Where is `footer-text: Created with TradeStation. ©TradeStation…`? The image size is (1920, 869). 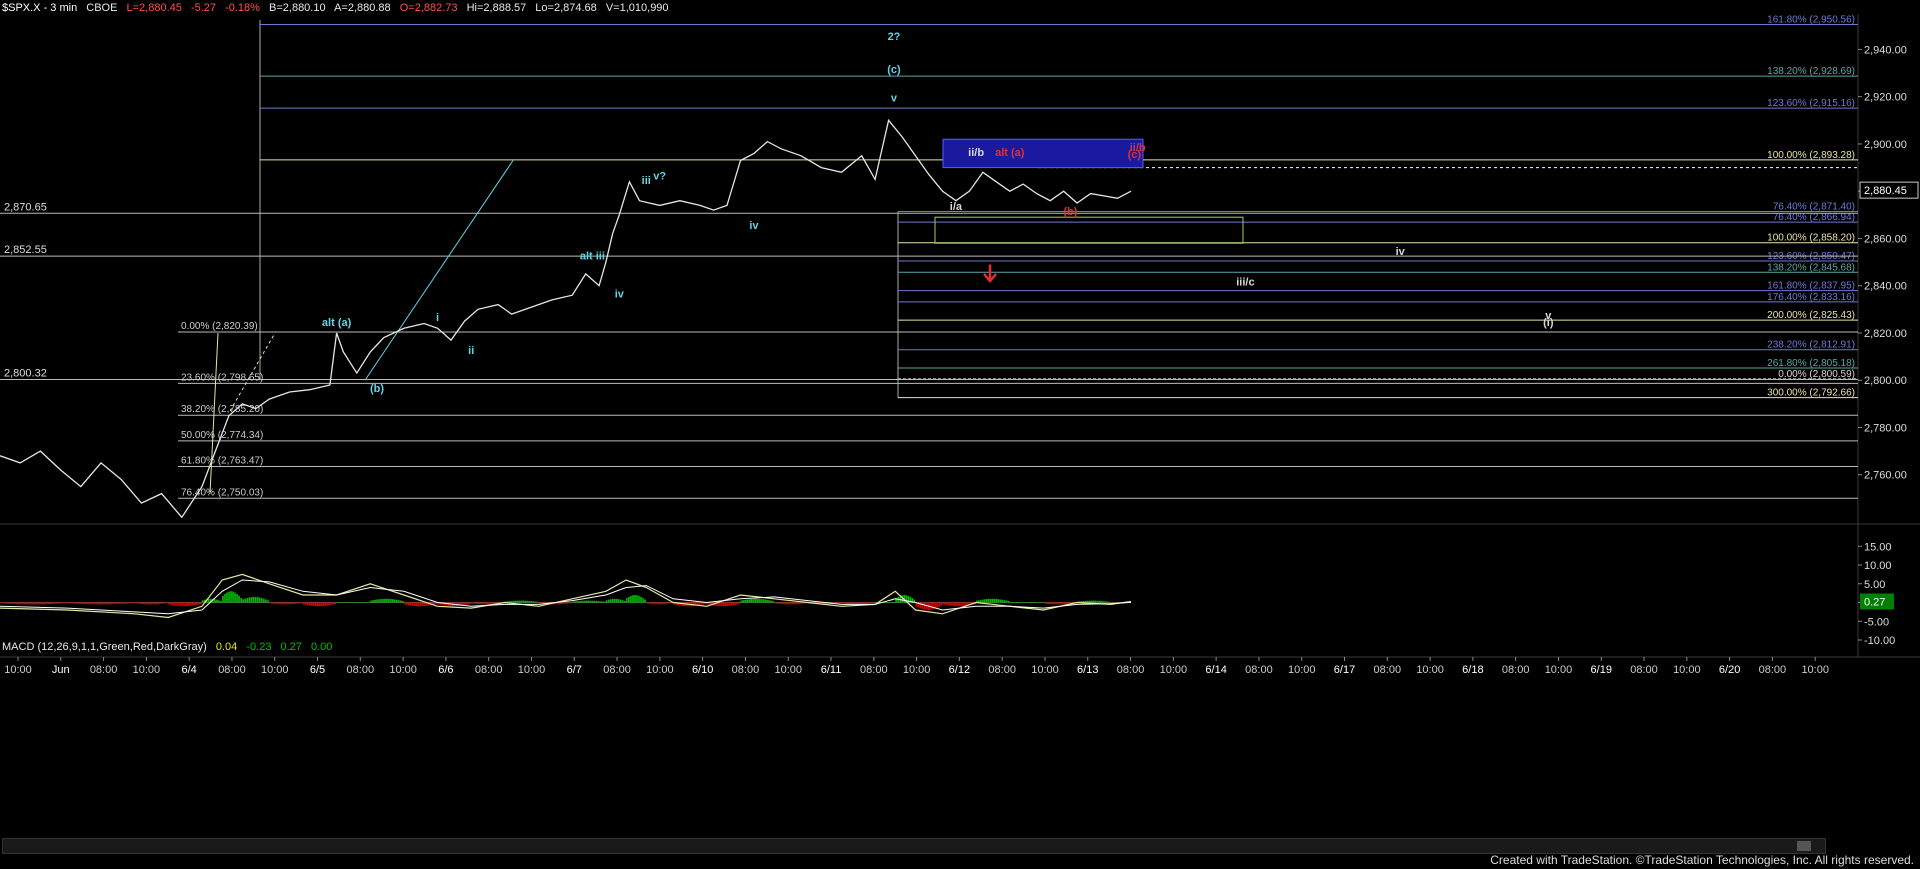 footer-text: Created with TradeStation. ©TradeStation… is located at coordinates (1702, 860).